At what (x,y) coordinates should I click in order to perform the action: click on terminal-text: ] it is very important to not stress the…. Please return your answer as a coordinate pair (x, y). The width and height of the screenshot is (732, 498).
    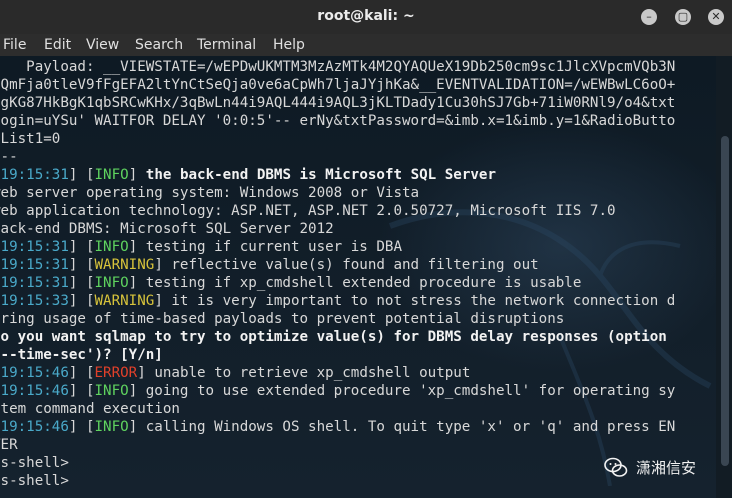
    Looking at the image, I should click on (415, 301).